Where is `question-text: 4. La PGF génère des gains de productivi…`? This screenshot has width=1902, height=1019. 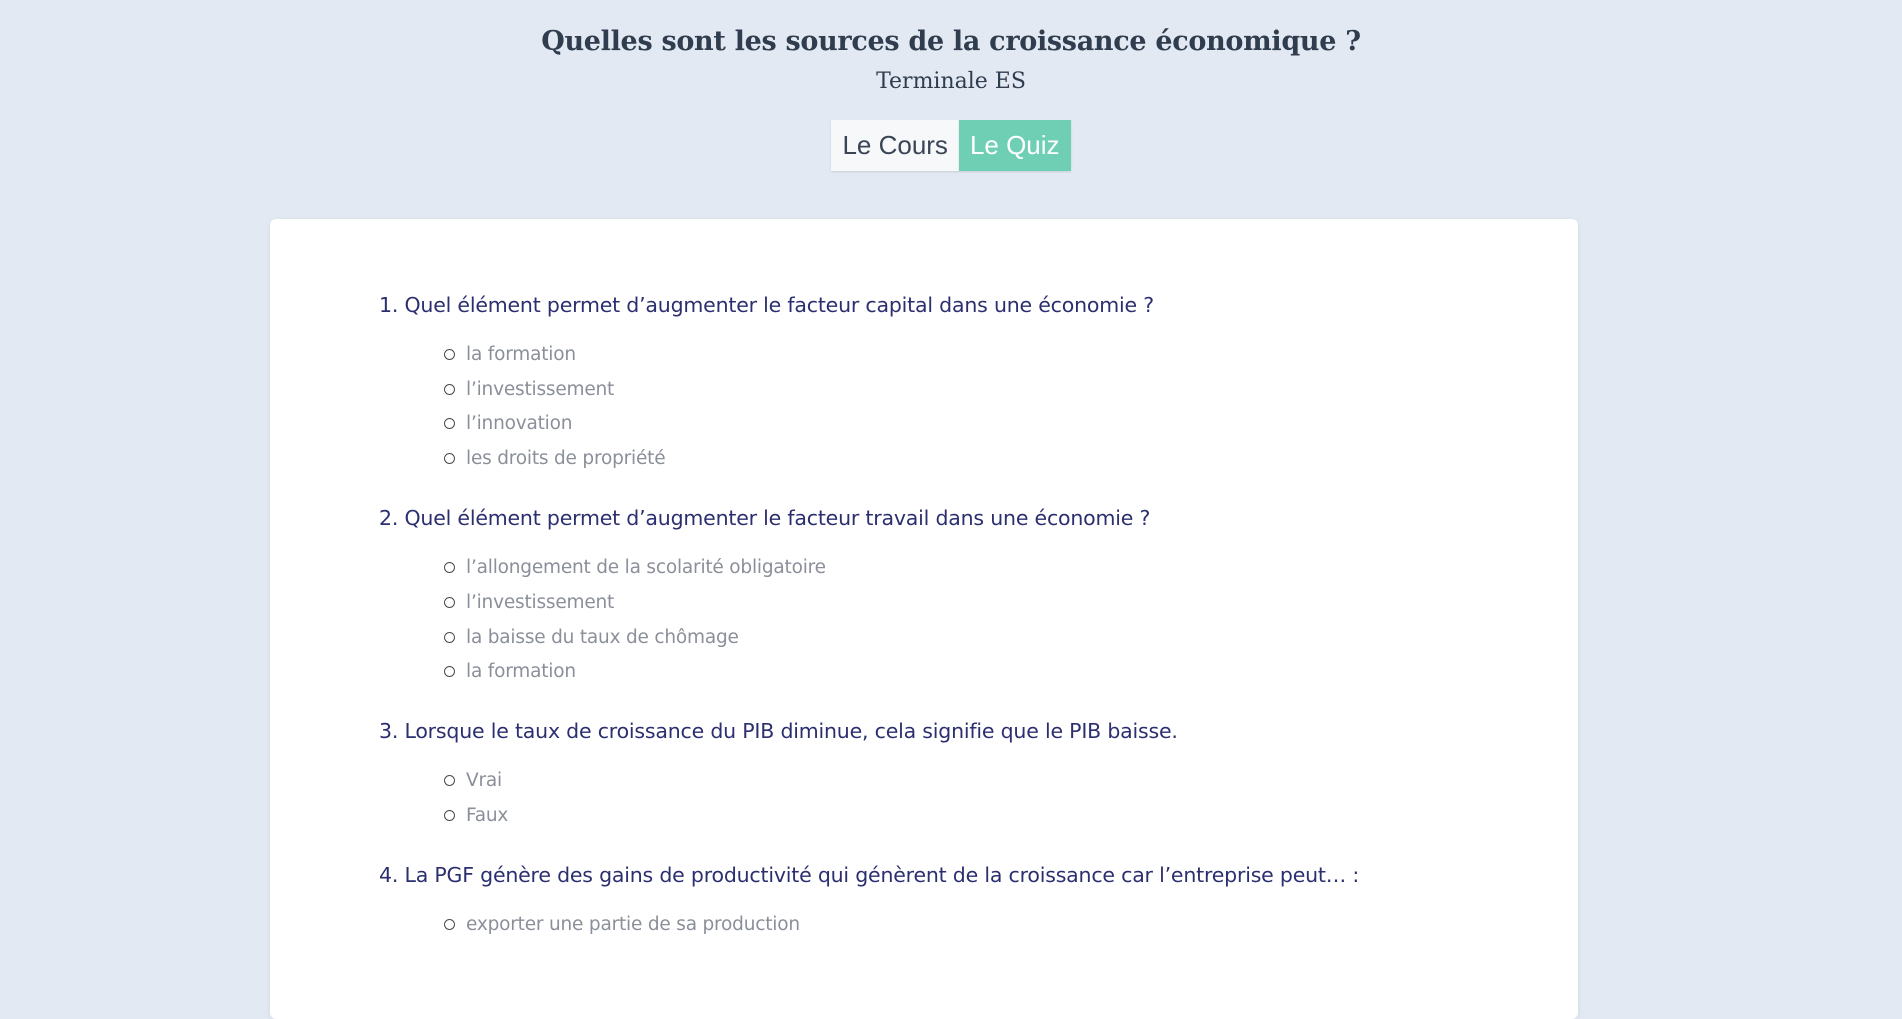
question-text: 4. La PGF génère des gains de productivi… is located at coordinates (869, 874).